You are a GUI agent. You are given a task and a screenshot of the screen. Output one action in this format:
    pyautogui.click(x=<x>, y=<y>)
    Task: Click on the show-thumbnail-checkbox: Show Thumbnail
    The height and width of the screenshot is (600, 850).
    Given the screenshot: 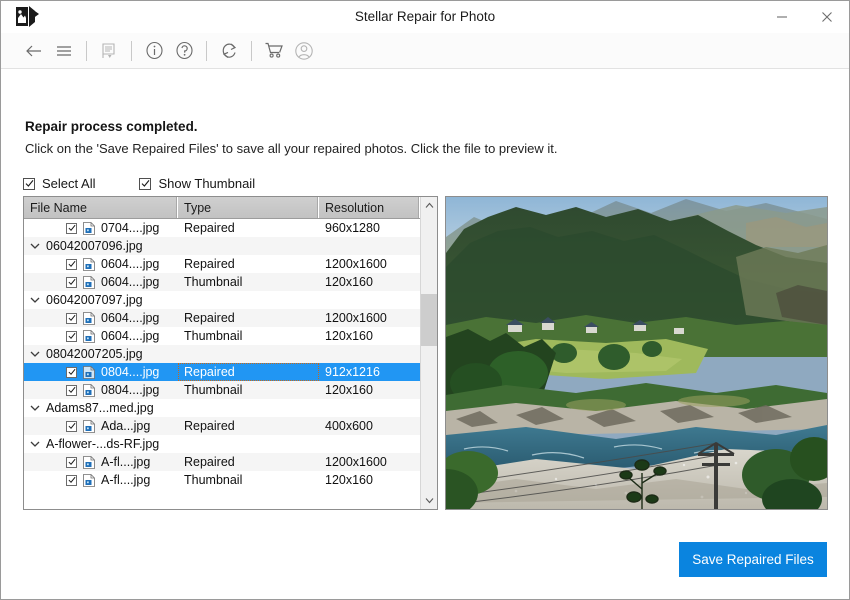 What is the action you would take?
    pyautogui.click(x=197, y=183)
    